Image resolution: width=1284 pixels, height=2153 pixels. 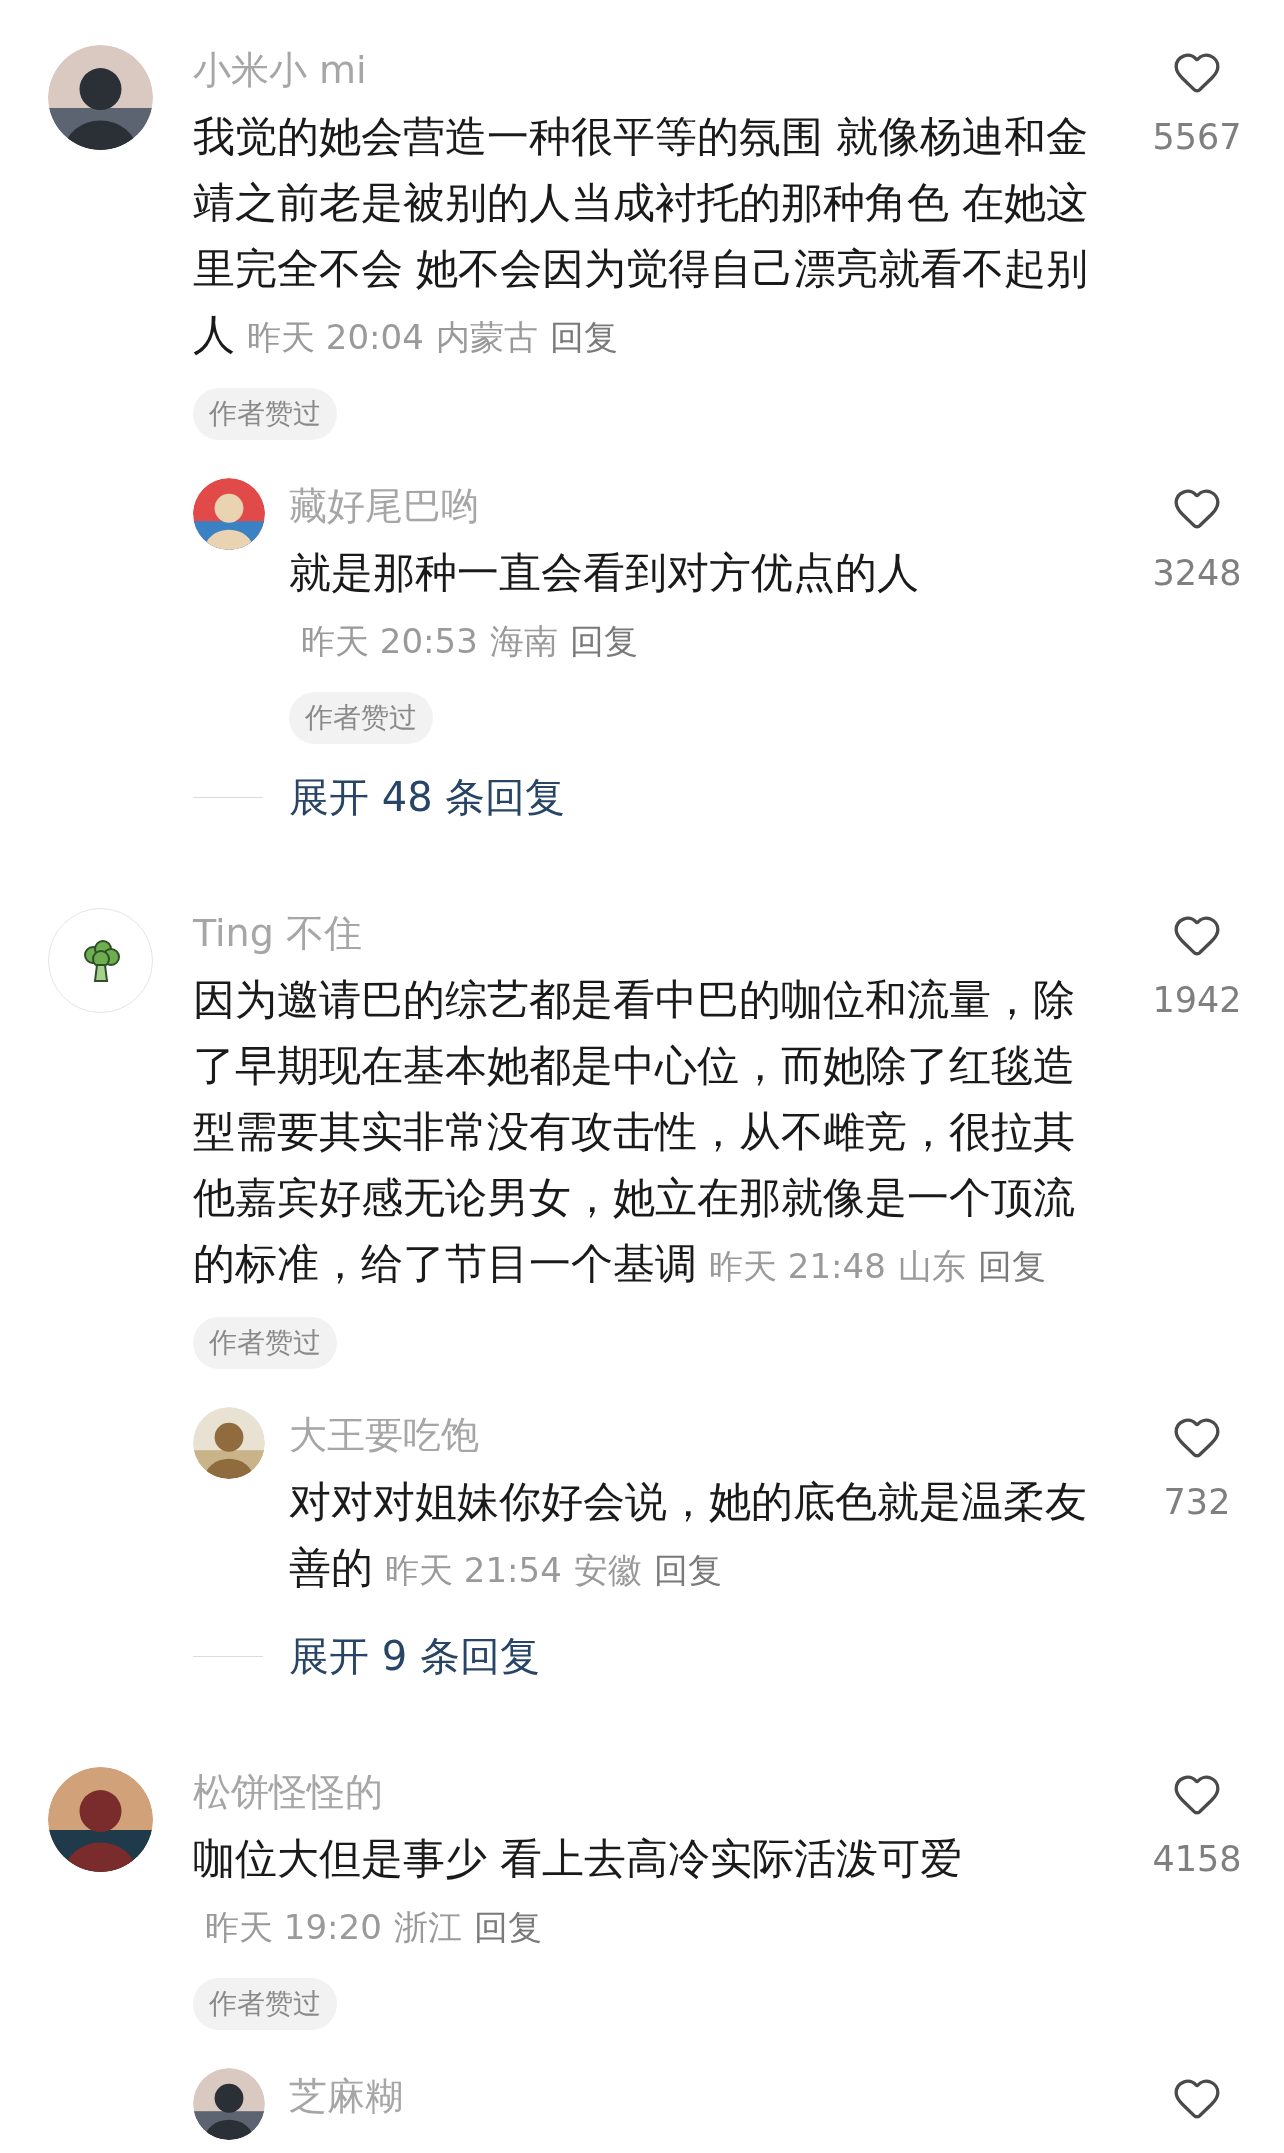 What do you see at coordinates (280, 70) in the screenshot?
I see `username: 小米小 mi` at bounding box center [280, 70].